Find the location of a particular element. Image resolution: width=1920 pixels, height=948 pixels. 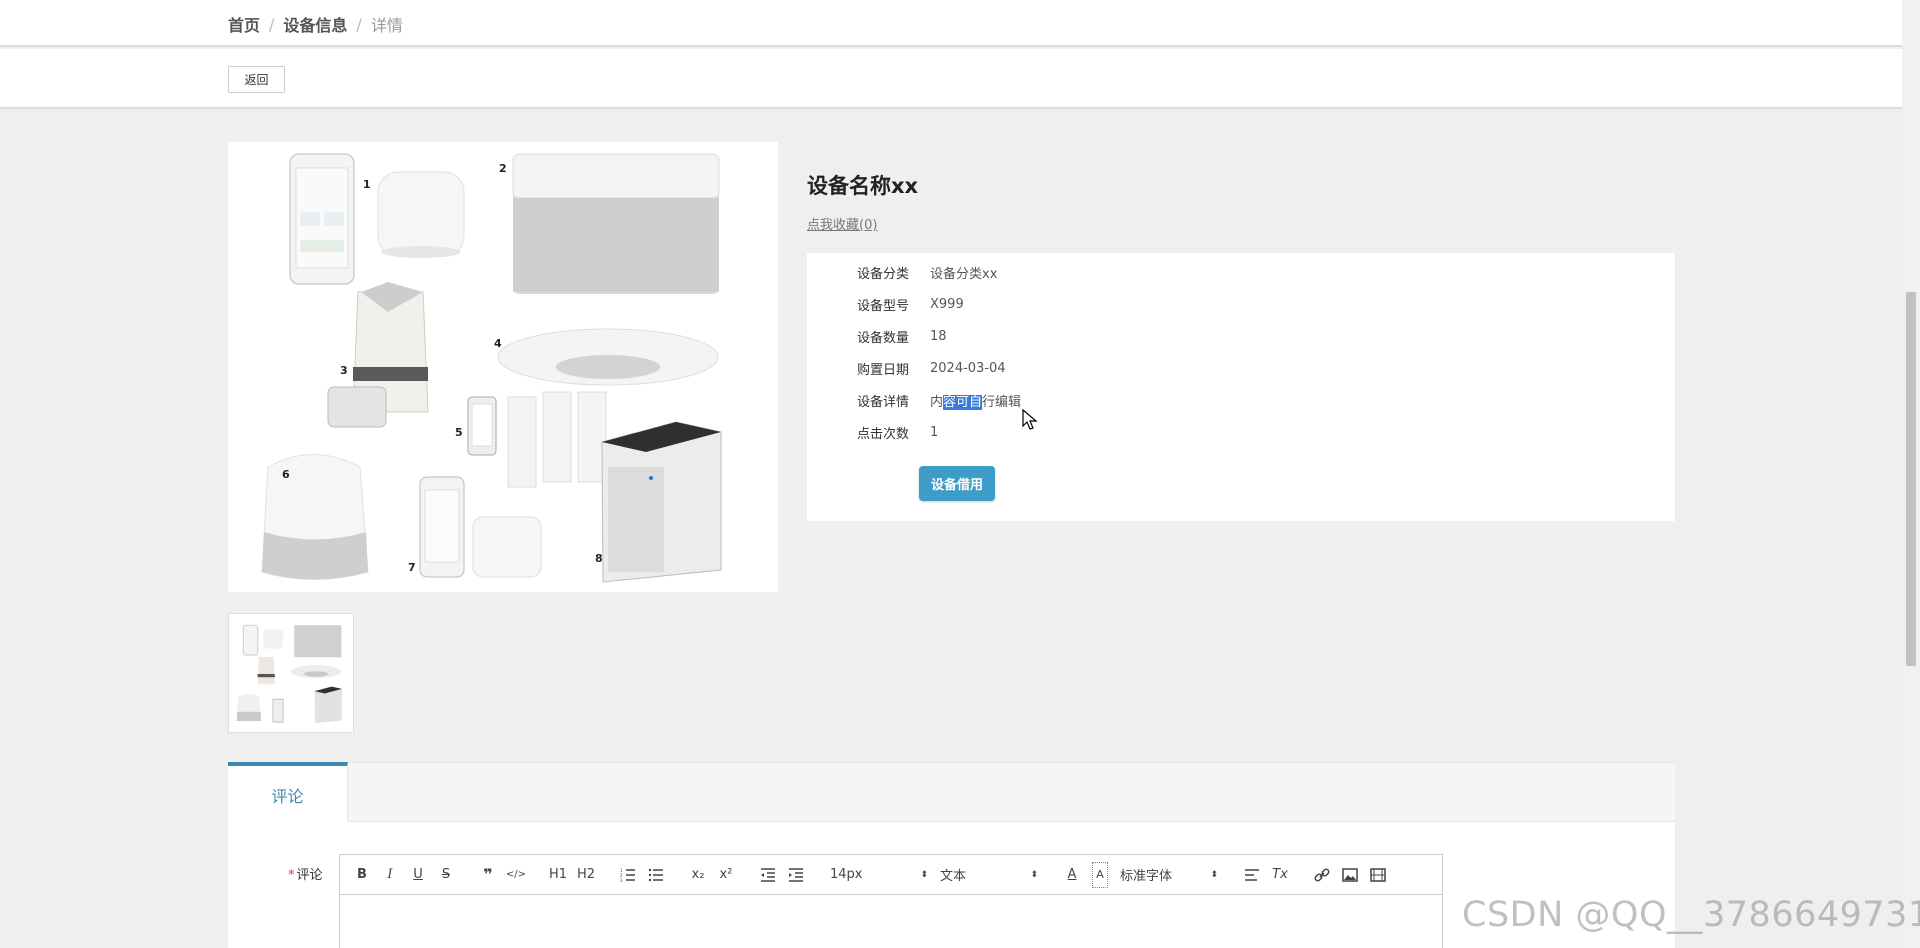

clear-format-button: Tx is located at coordinates (1280, 875).